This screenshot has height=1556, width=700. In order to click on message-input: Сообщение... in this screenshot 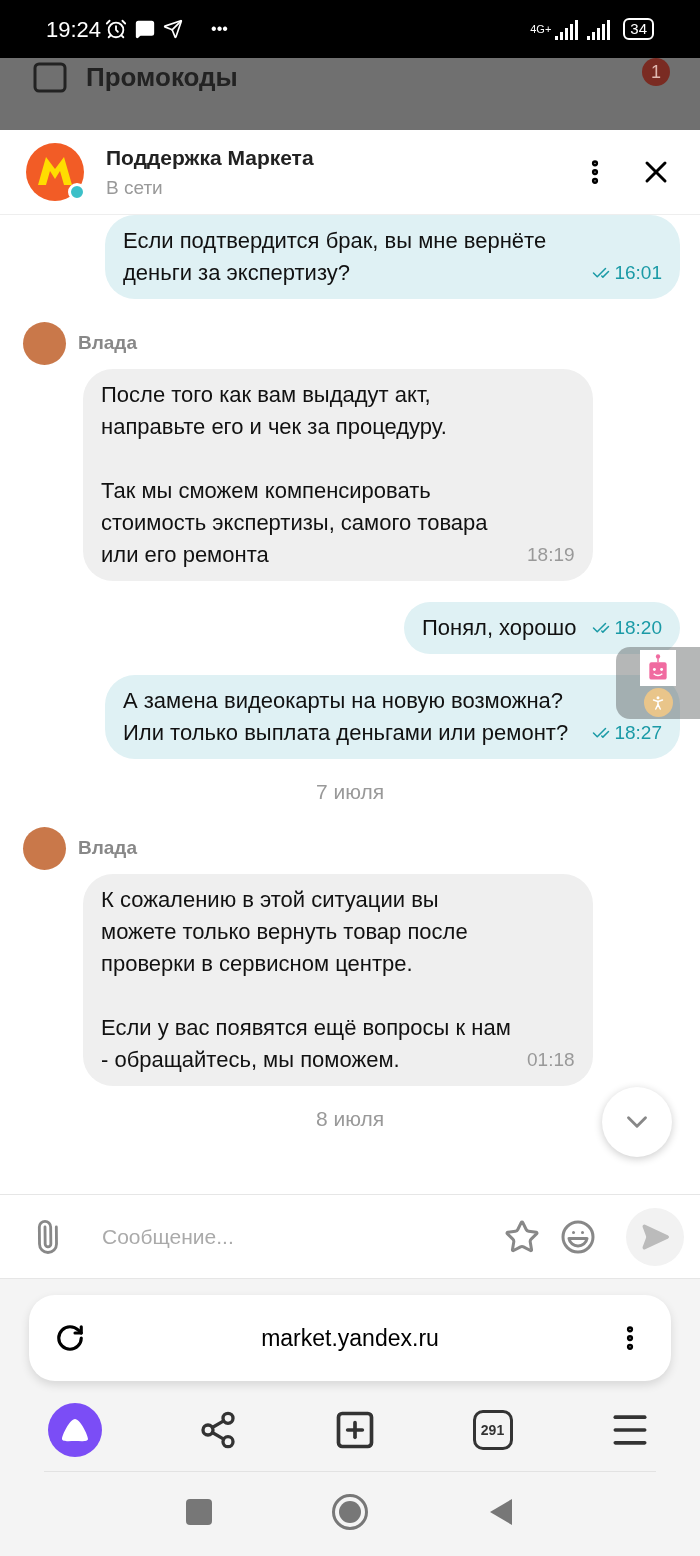, I will do `click(303, 1236)`.